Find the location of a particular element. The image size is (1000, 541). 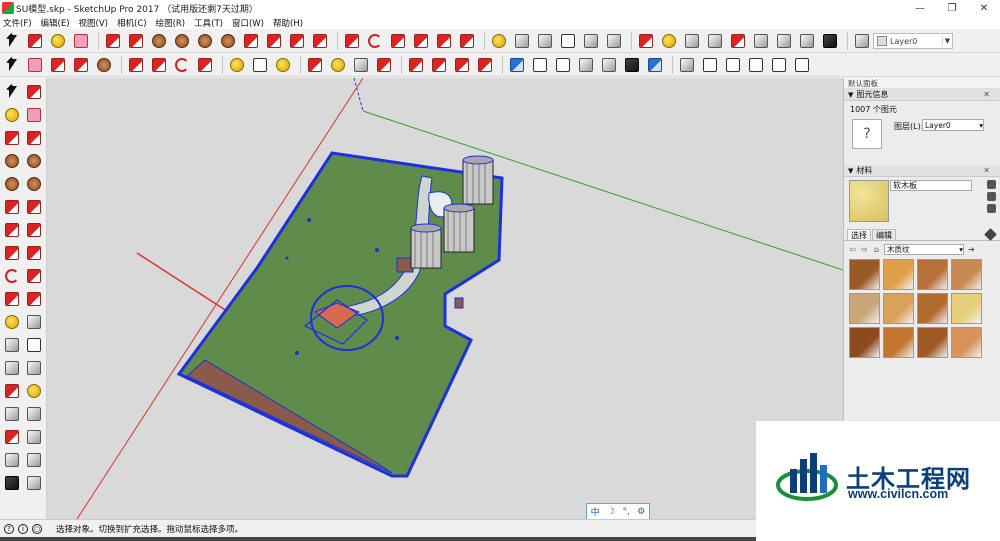

arc-icon is located at coordinates (251, 41).